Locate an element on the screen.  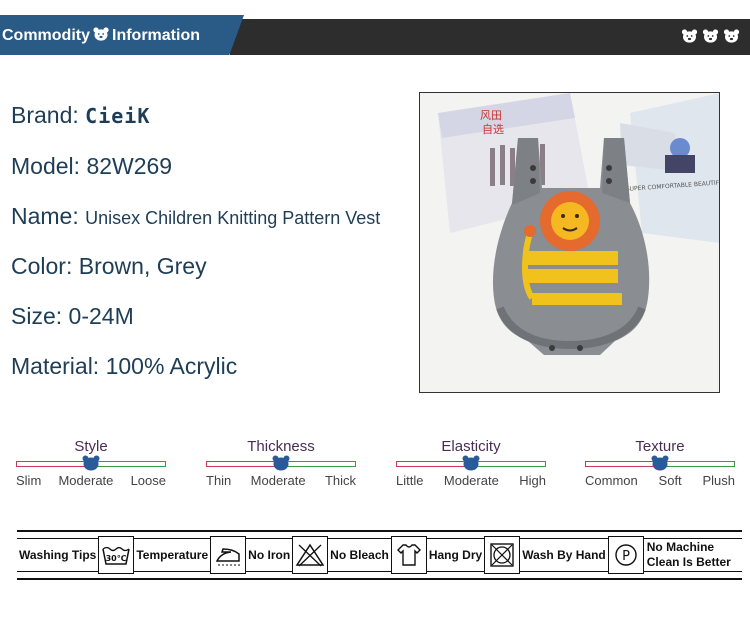
no-iron-label: No Iron is located at coordinates (269, 555).